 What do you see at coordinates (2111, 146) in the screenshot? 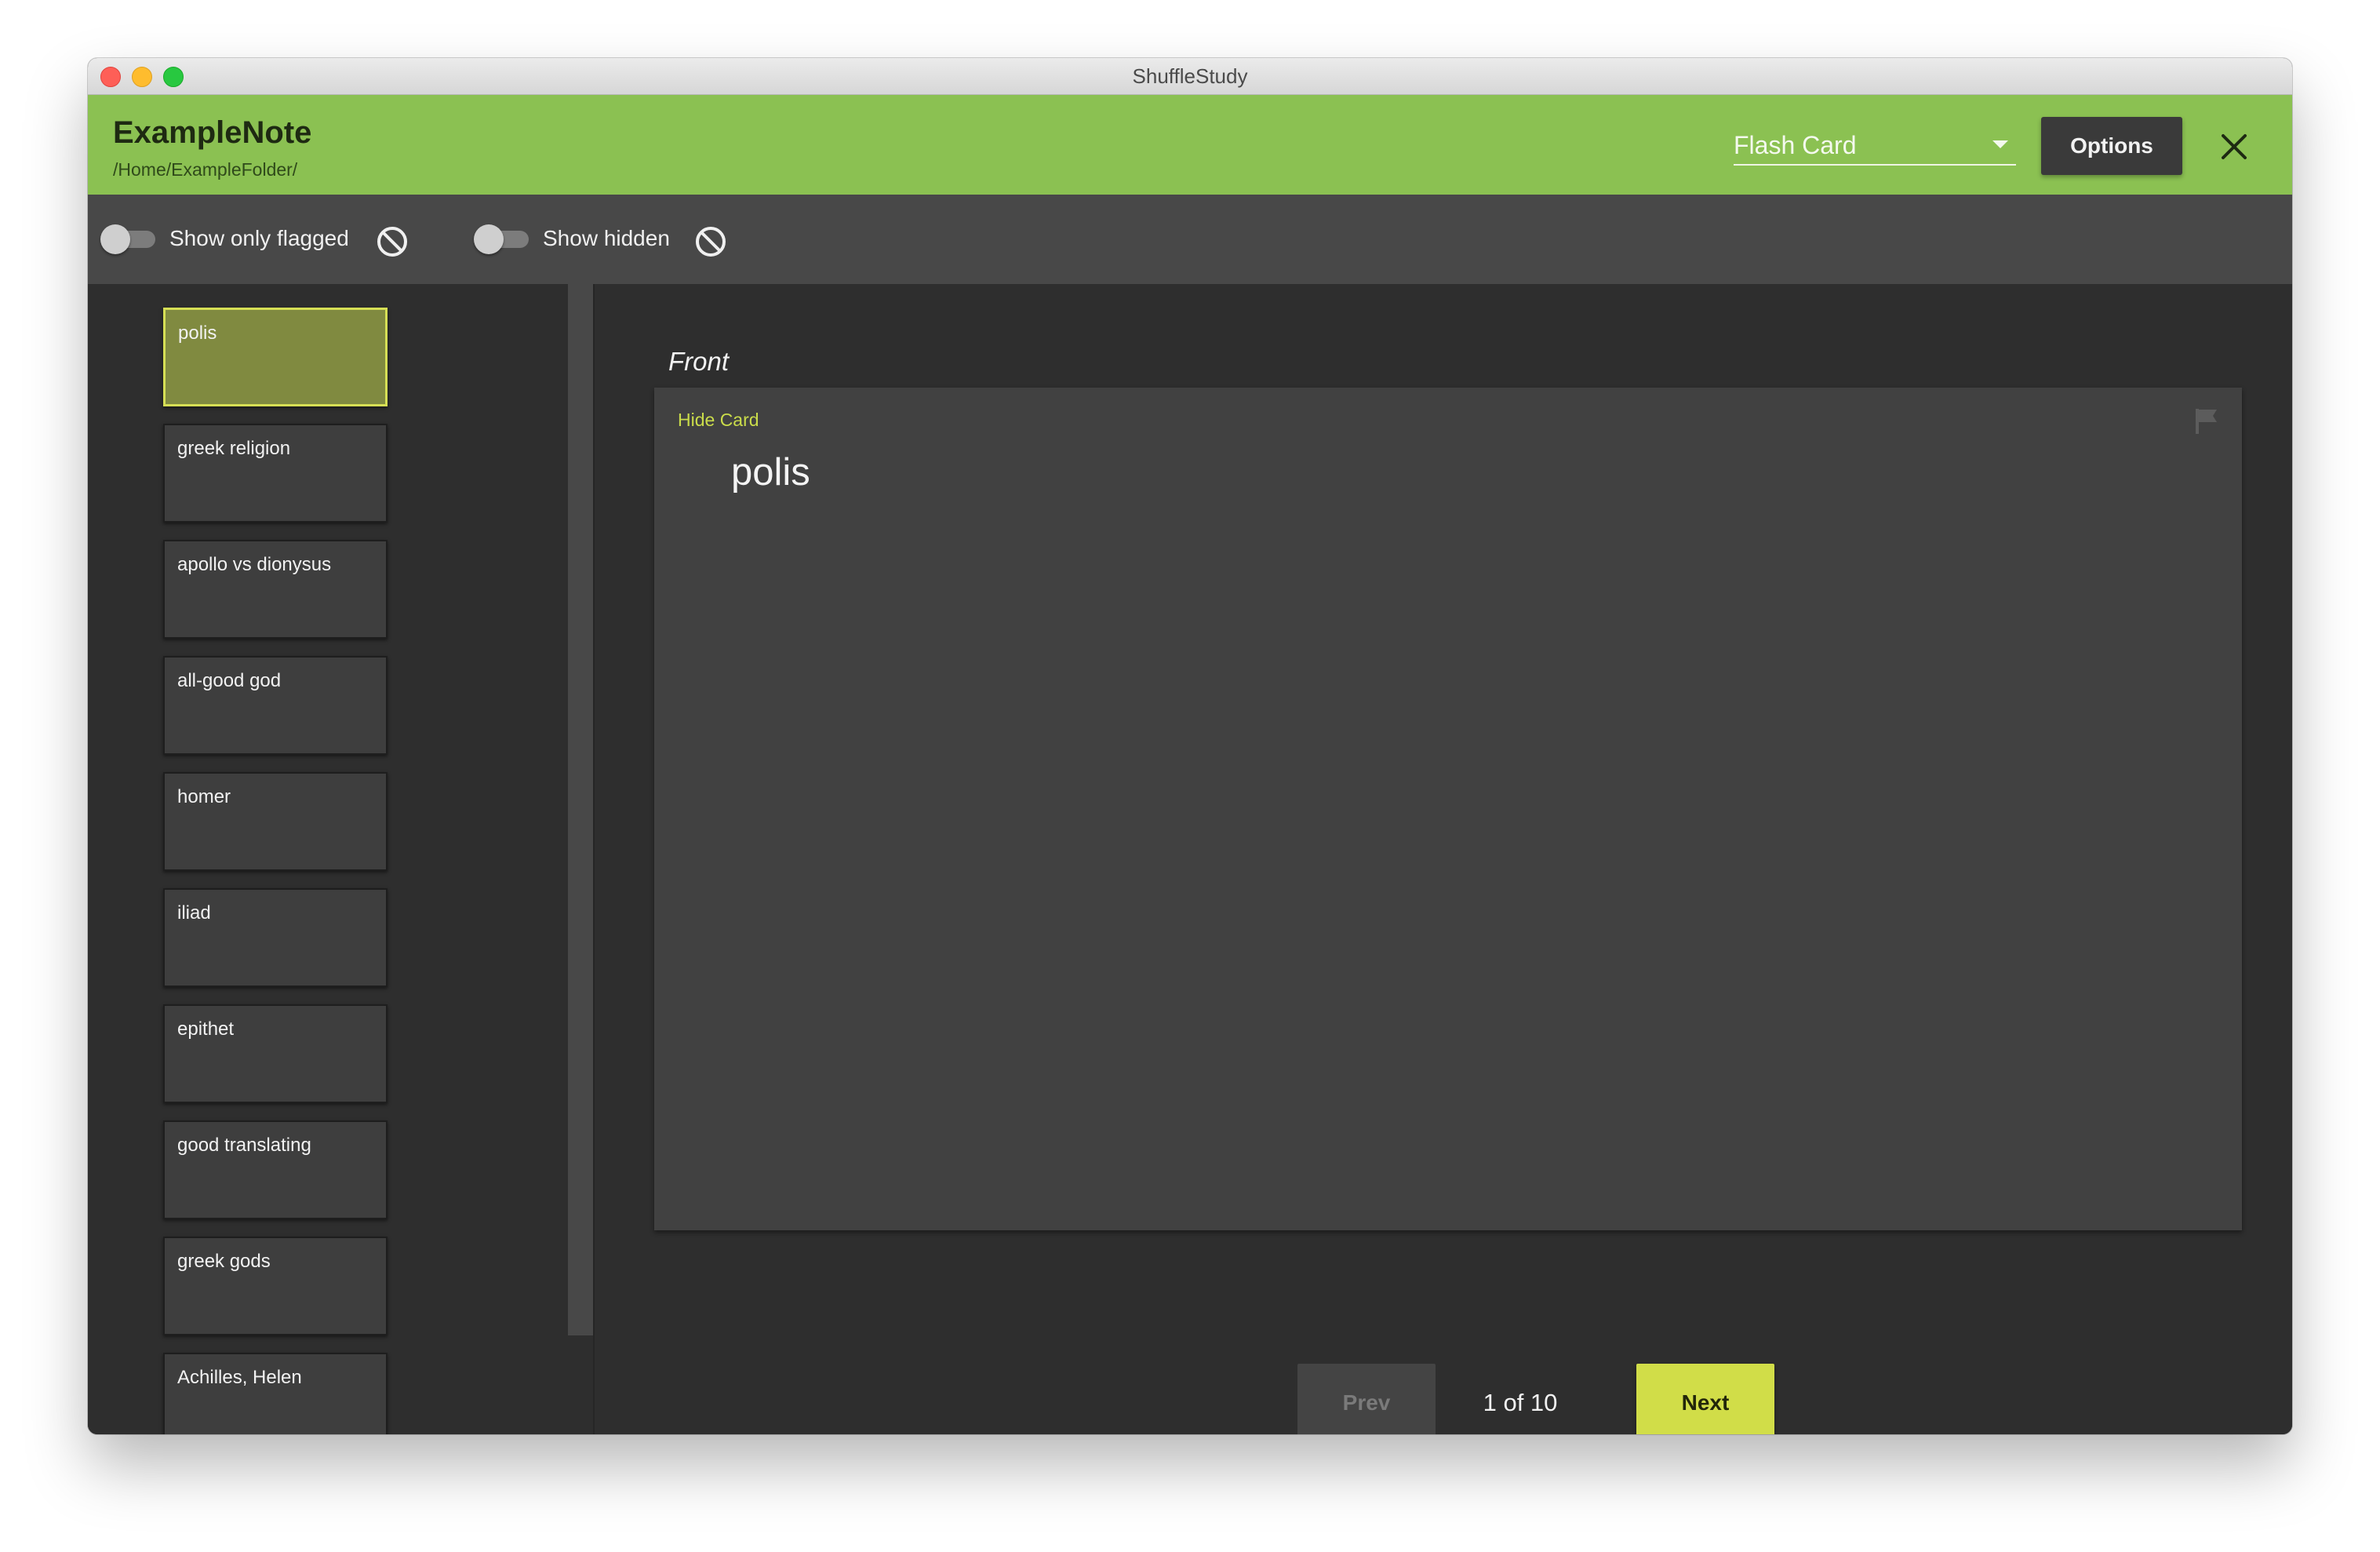
I see `options-button: Options` at bounding box center [2111, 146].